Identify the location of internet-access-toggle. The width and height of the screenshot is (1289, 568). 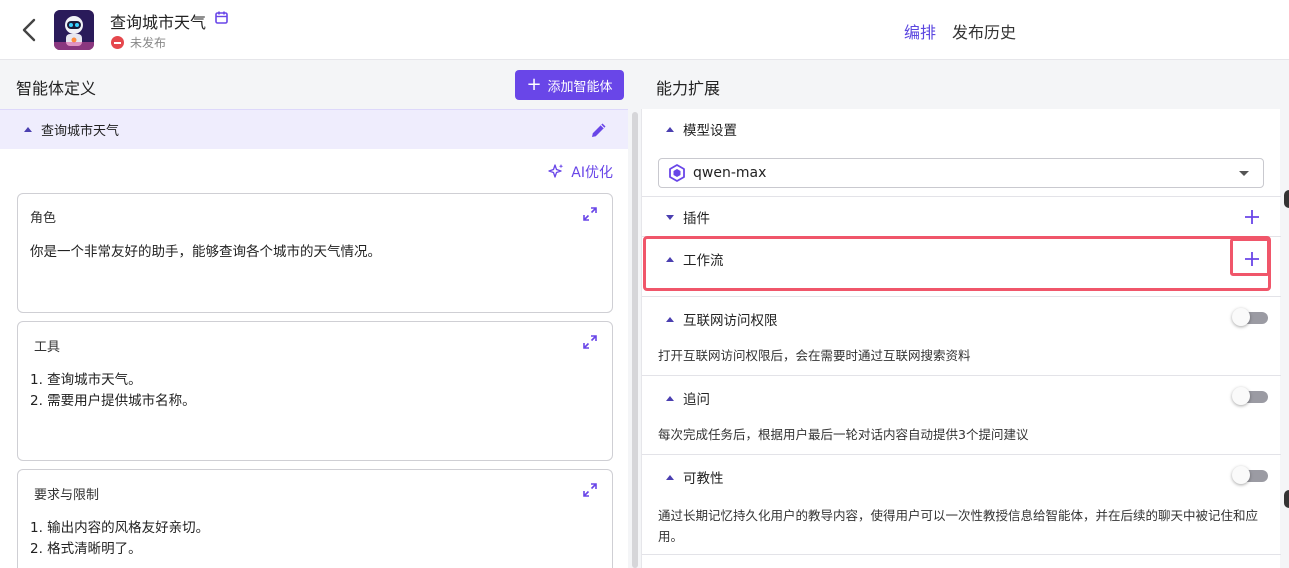
(1250, 317).